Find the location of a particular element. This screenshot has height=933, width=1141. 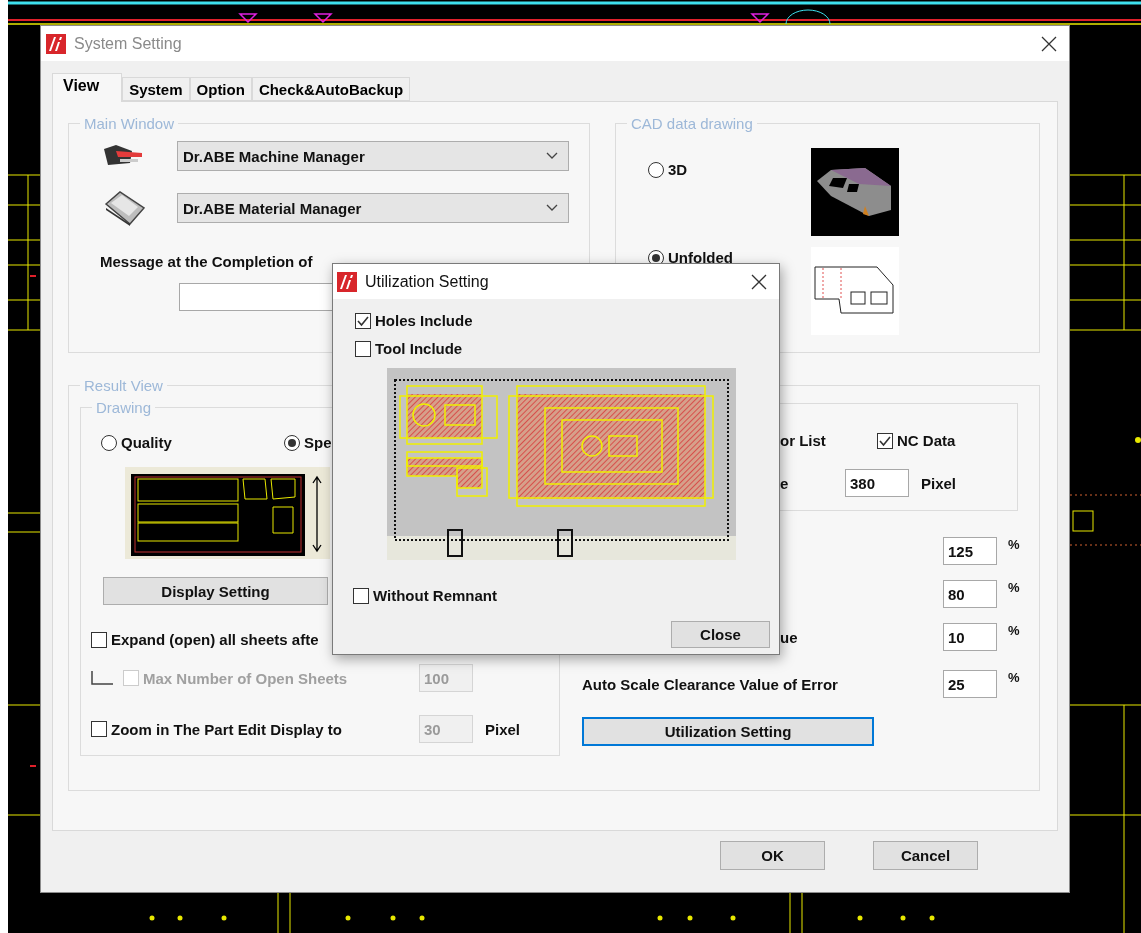

dialog-button: OK is located at coordinates (772, 855).